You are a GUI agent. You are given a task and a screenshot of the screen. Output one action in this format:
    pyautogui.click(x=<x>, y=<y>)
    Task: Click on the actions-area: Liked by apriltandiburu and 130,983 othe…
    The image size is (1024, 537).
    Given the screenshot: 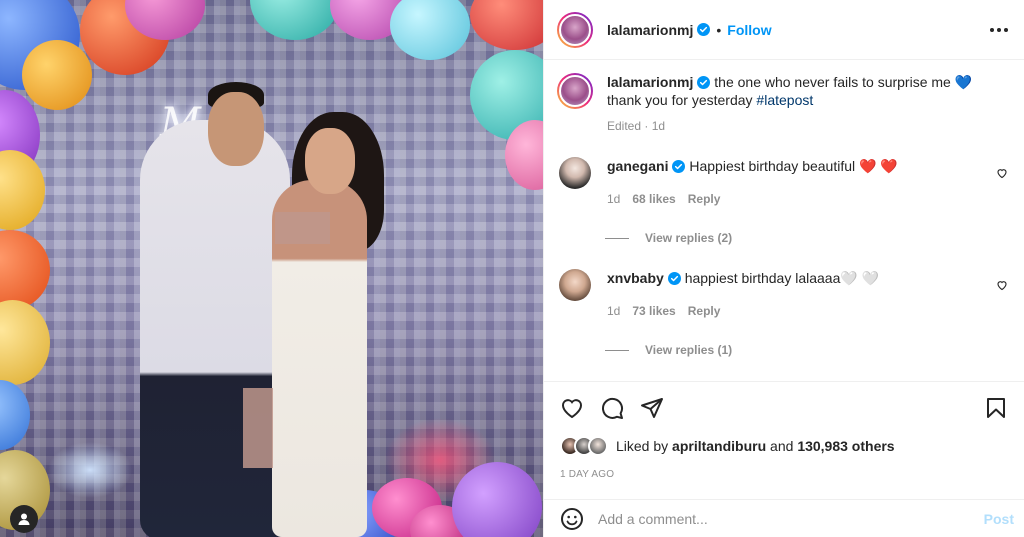 What is the action you would take?
    pyautogui.click(x=784, y=430)
    